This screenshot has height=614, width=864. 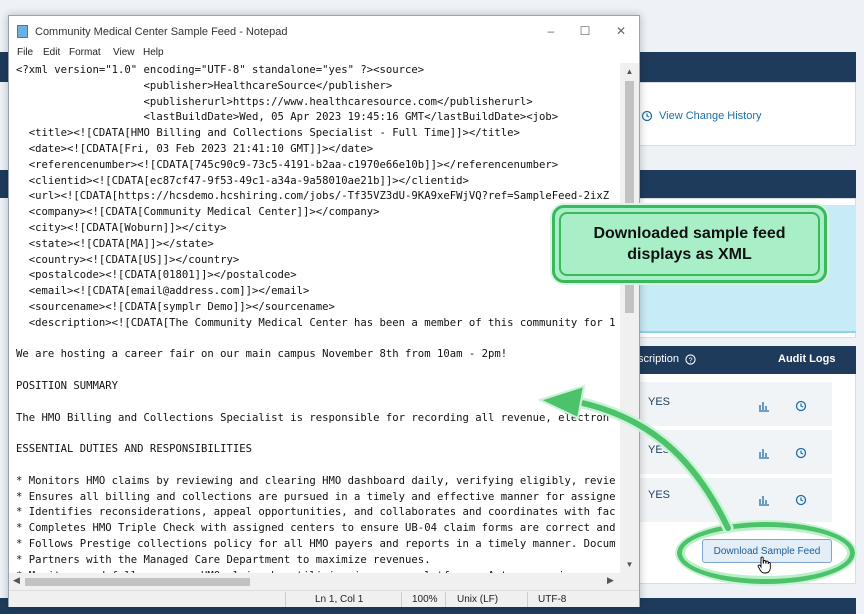 What do you see at coordinates (635, 459) in the screenshot?
I see `annotation-arrow` at bounding box center [635, 459].